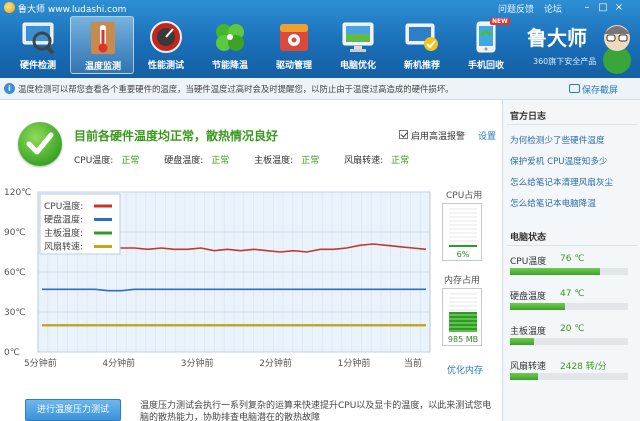 The width and height of the screenshot is (640, 421). Describe the element at coordinates (294, 37) in the screenshot. I see `driver-icon` at that location.